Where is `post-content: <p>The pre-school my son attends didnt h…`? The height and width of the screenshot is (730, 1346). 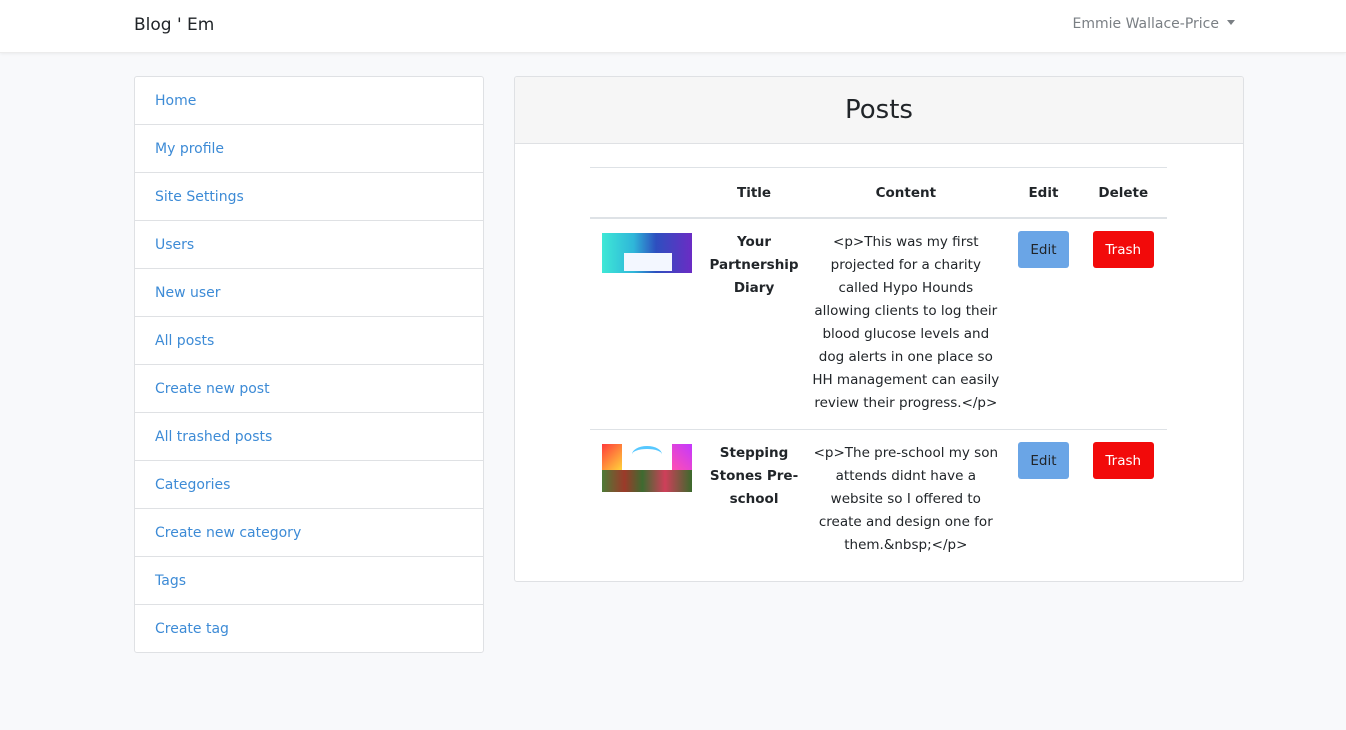
post-content: <p>The pre-school my son attends didnt h… is located at coordinates (906, 500).